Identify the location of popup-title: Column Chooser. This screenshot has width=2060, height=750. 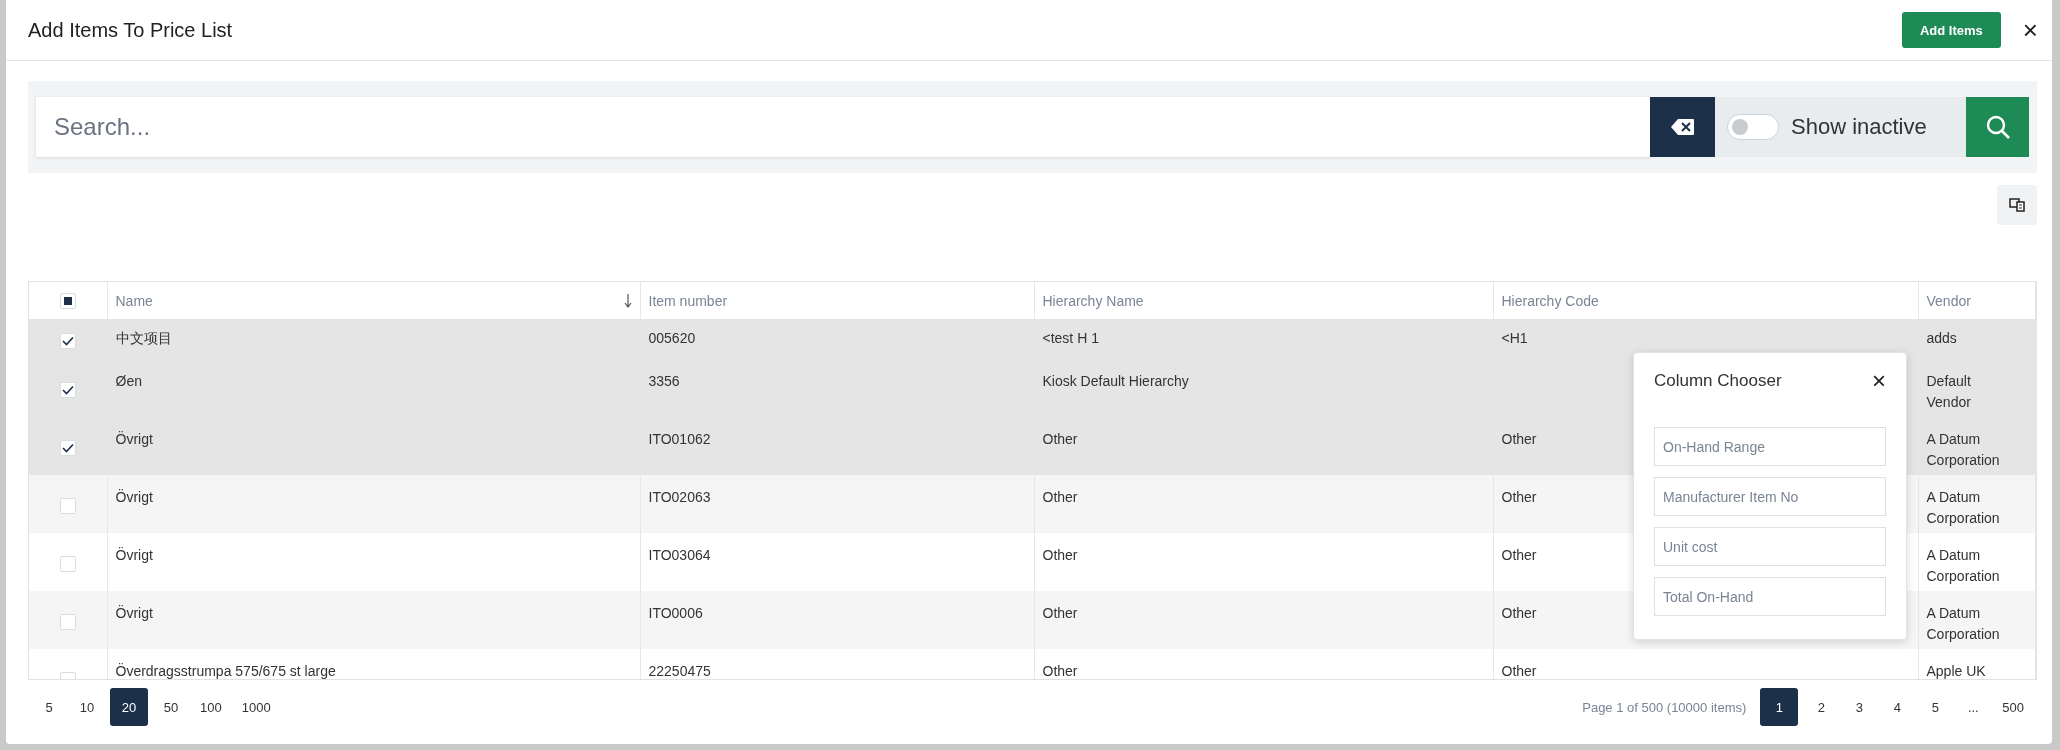
(1718, 381).